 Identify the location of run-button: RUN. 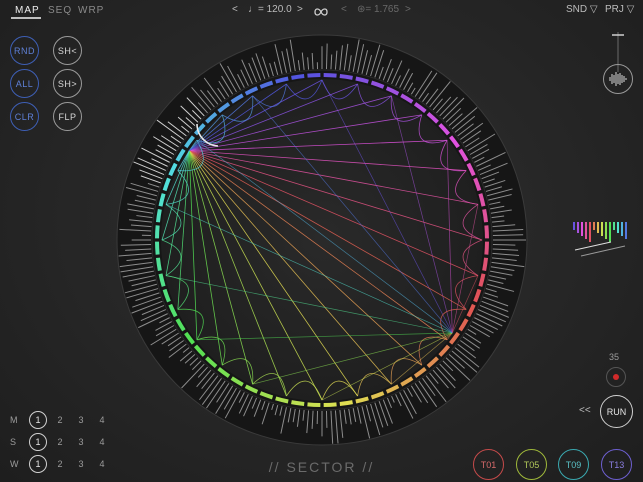
(616, 411).